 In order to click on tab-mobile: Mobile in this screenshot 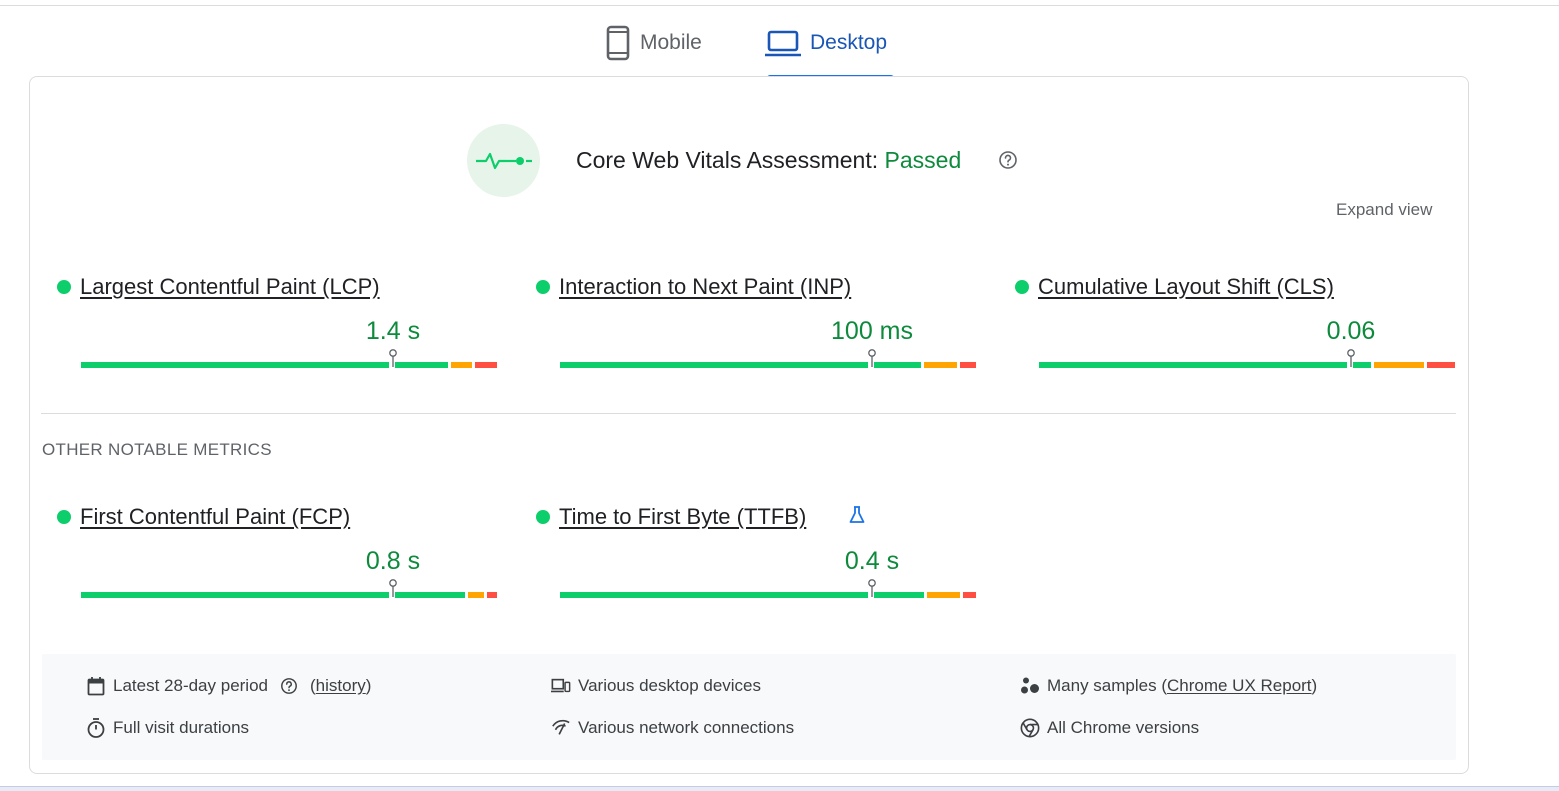, I will do `click(663, 52)`.